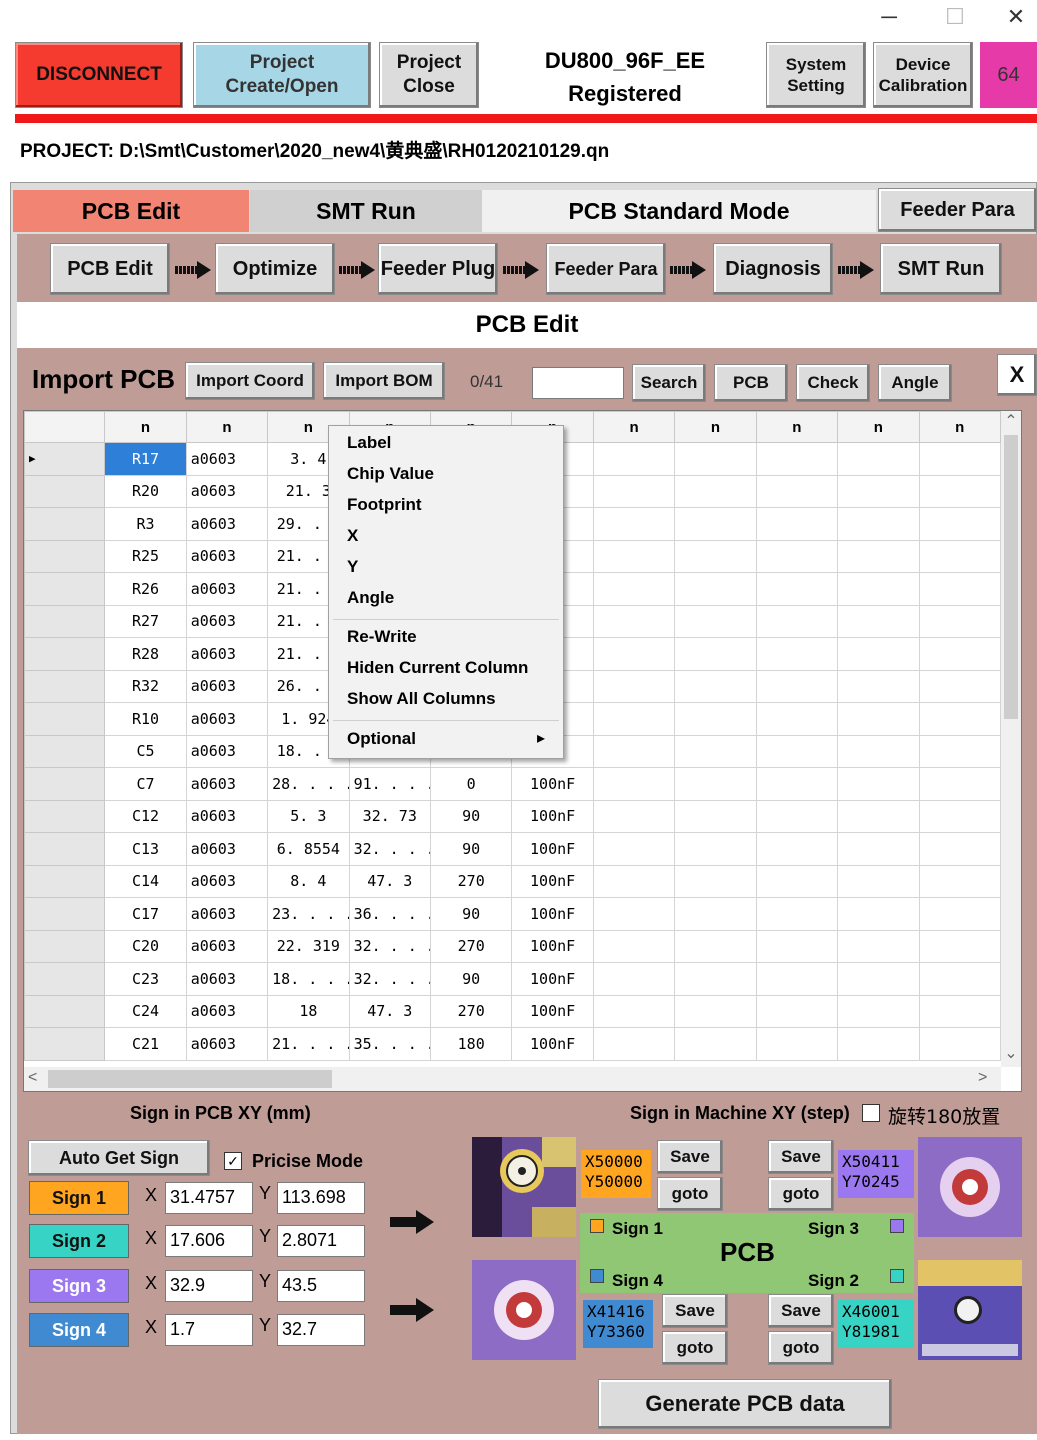 Image resolution: width=1037 pixels, height=1440 pixels. I want to click on table-row: C20 a0603 22. 319 32. . . . 270 100nF, so click(513, 946).